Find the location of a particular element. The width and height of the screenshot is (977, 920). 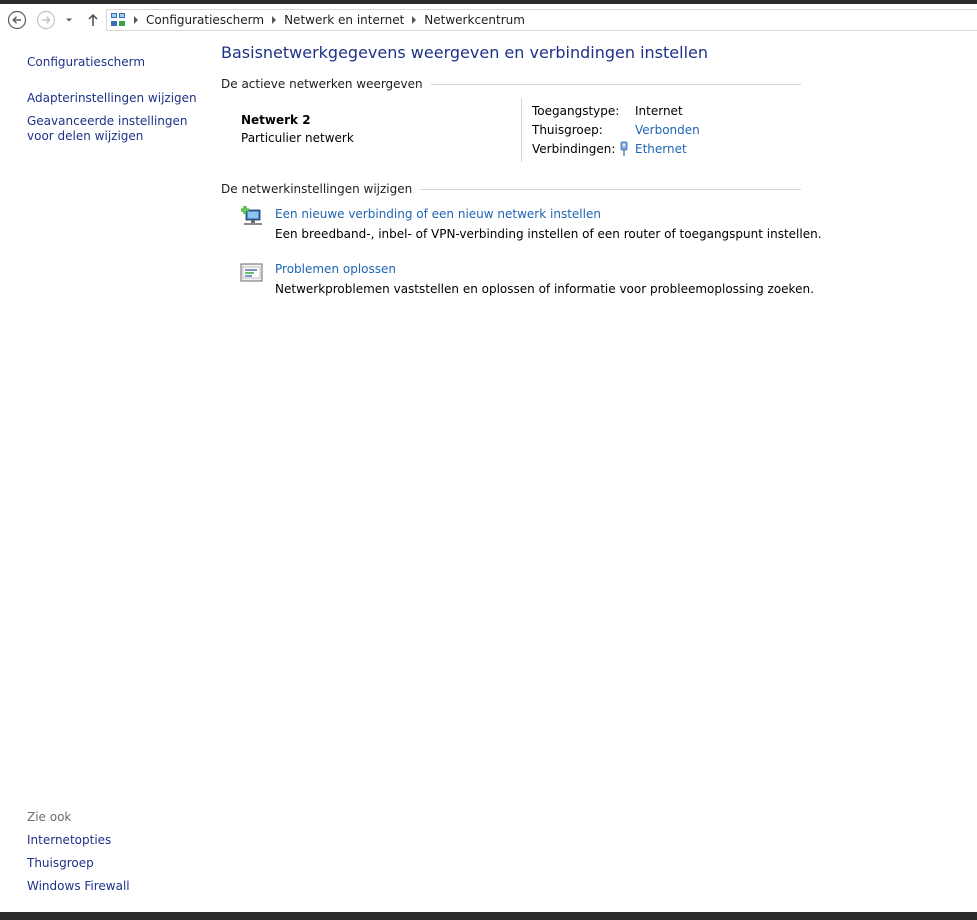

connections-label: Verbindingen: is located at coordinates (574, 149).